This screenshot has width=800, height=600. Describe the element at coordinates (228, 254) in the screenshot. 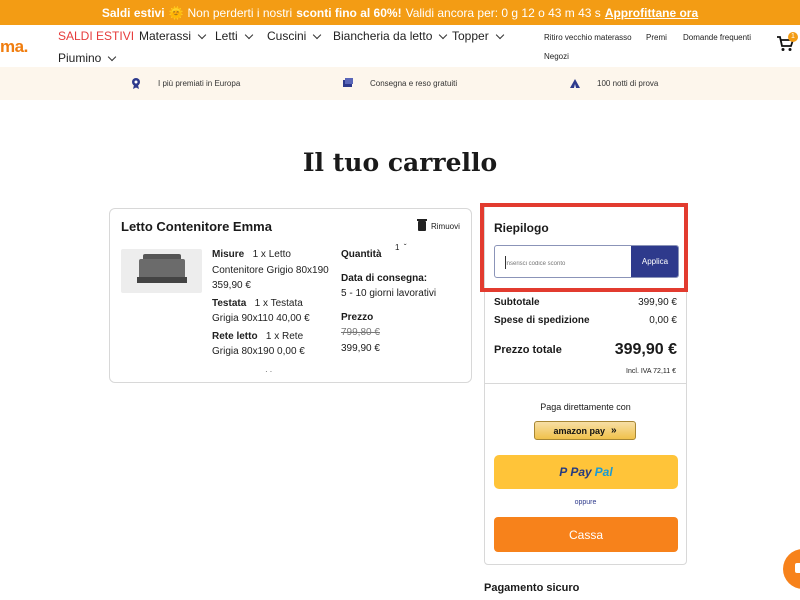

I see `spec-label: Misure` at that location.